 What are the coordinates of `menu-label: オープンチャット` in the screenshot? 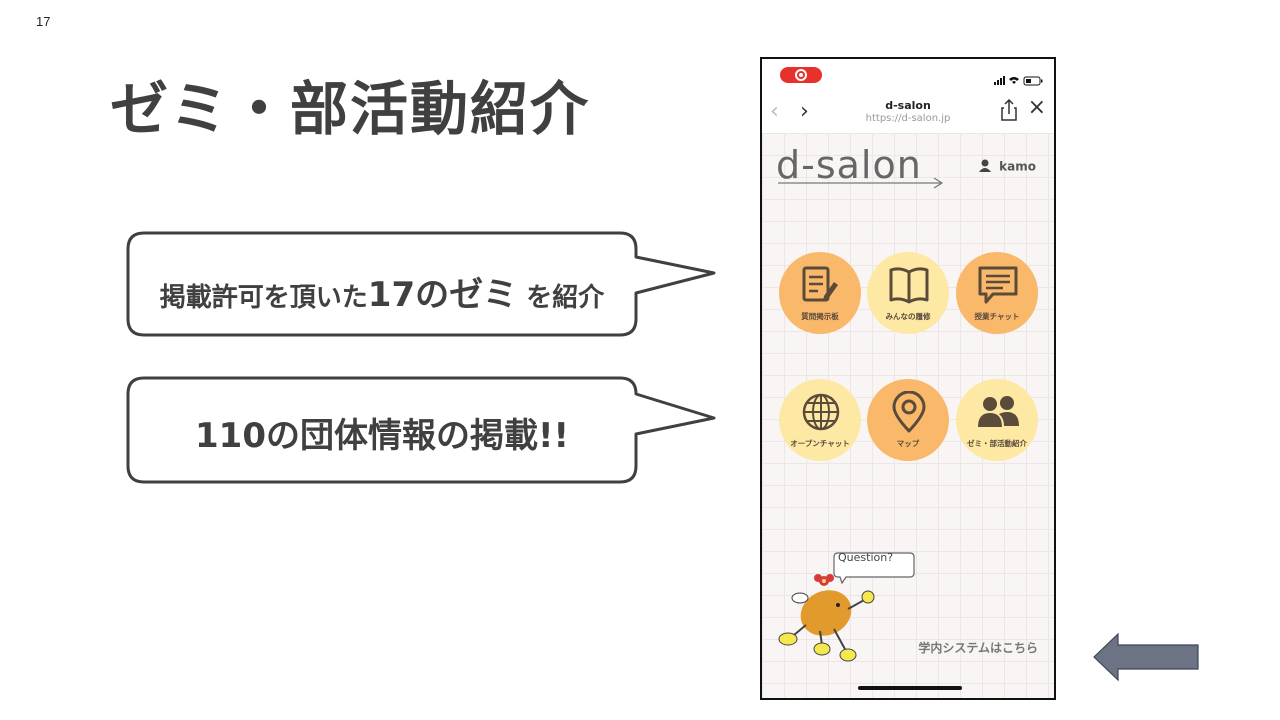 It's located at (820, 443).